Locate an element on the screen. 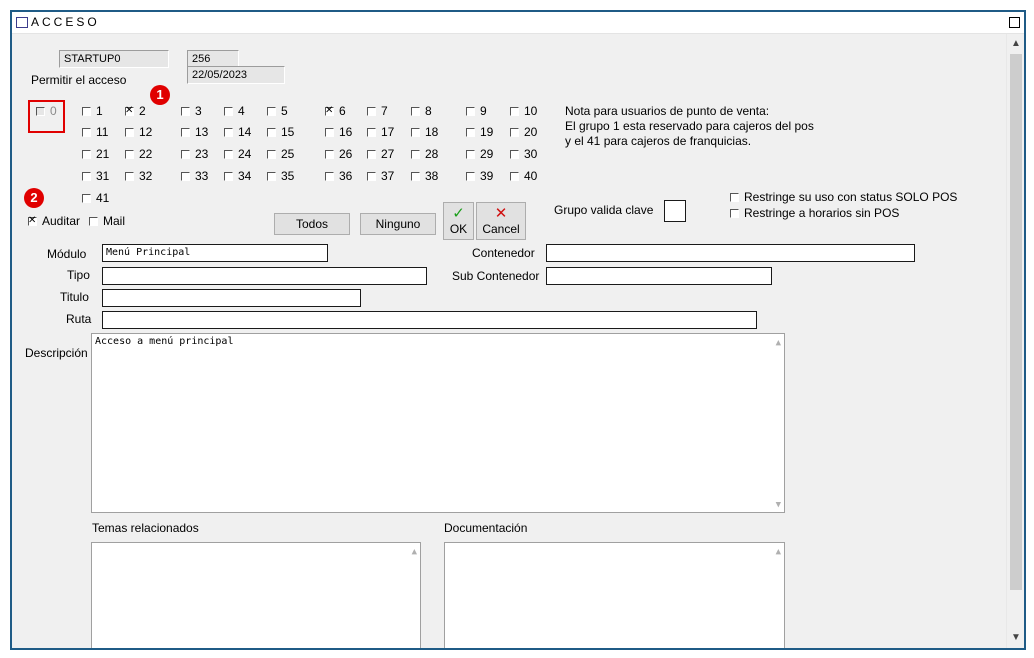  group-checkbox-7: 7 is located at coordinates (377, 111).